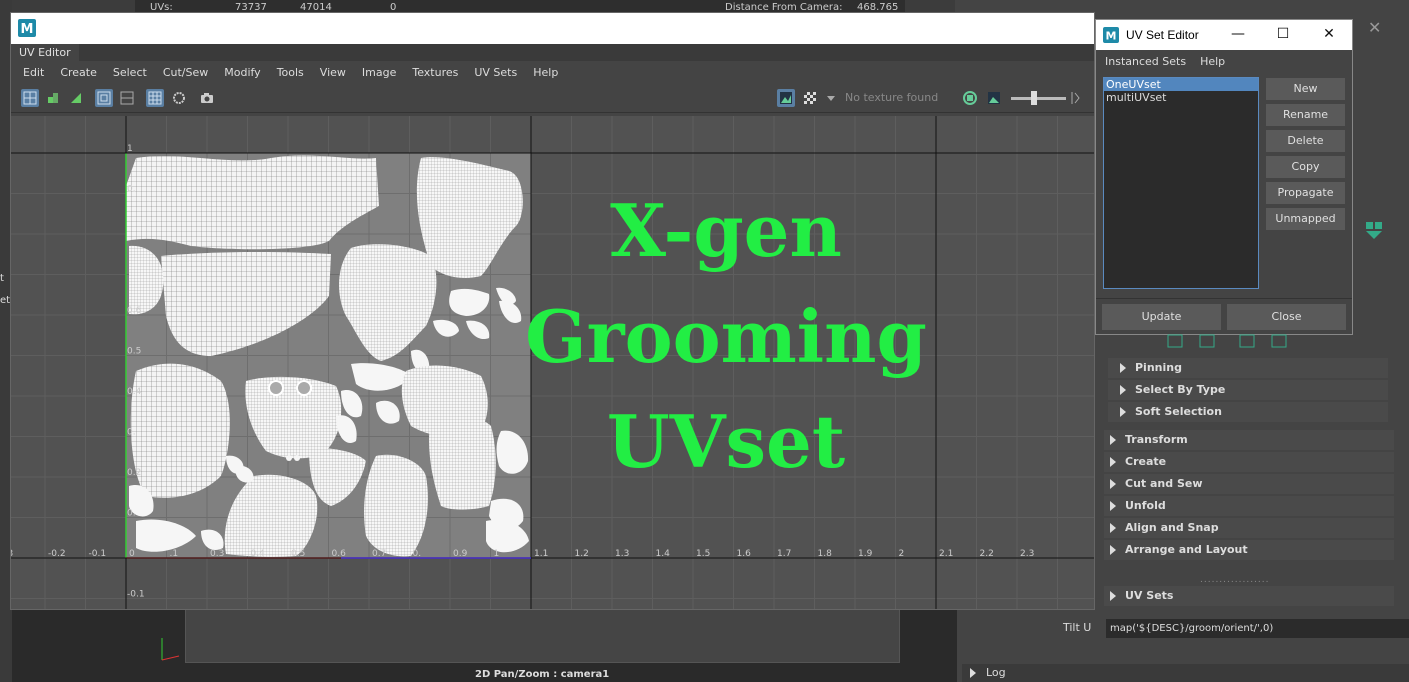 The image size is (1409, 682). I want to click on camera-snapshot-icon, so click(207, 98).